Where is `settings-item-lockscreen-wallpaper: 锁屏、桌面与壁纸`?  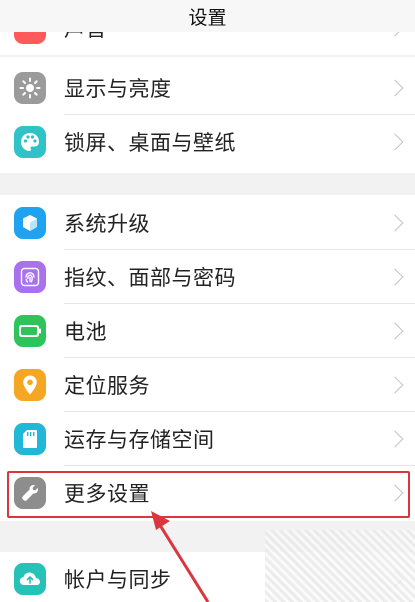
settings-item-lockscreen-wallpaper: 锁屏、桌面与壁纸 is located at coordinates (207, 142).